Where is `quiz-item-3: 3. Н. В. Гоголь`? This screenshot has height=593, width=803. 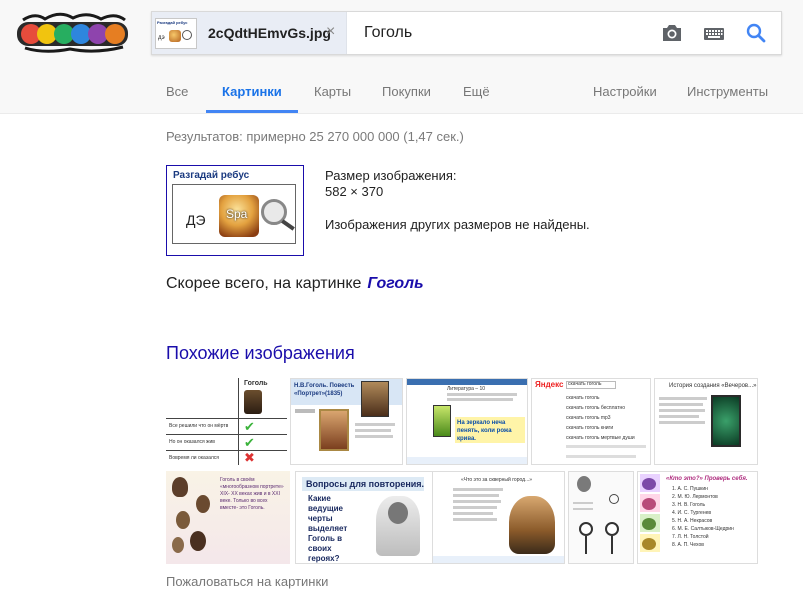
quiz-item-3: 3. Н. В. Гоголь is located at coordinates (689, 505).